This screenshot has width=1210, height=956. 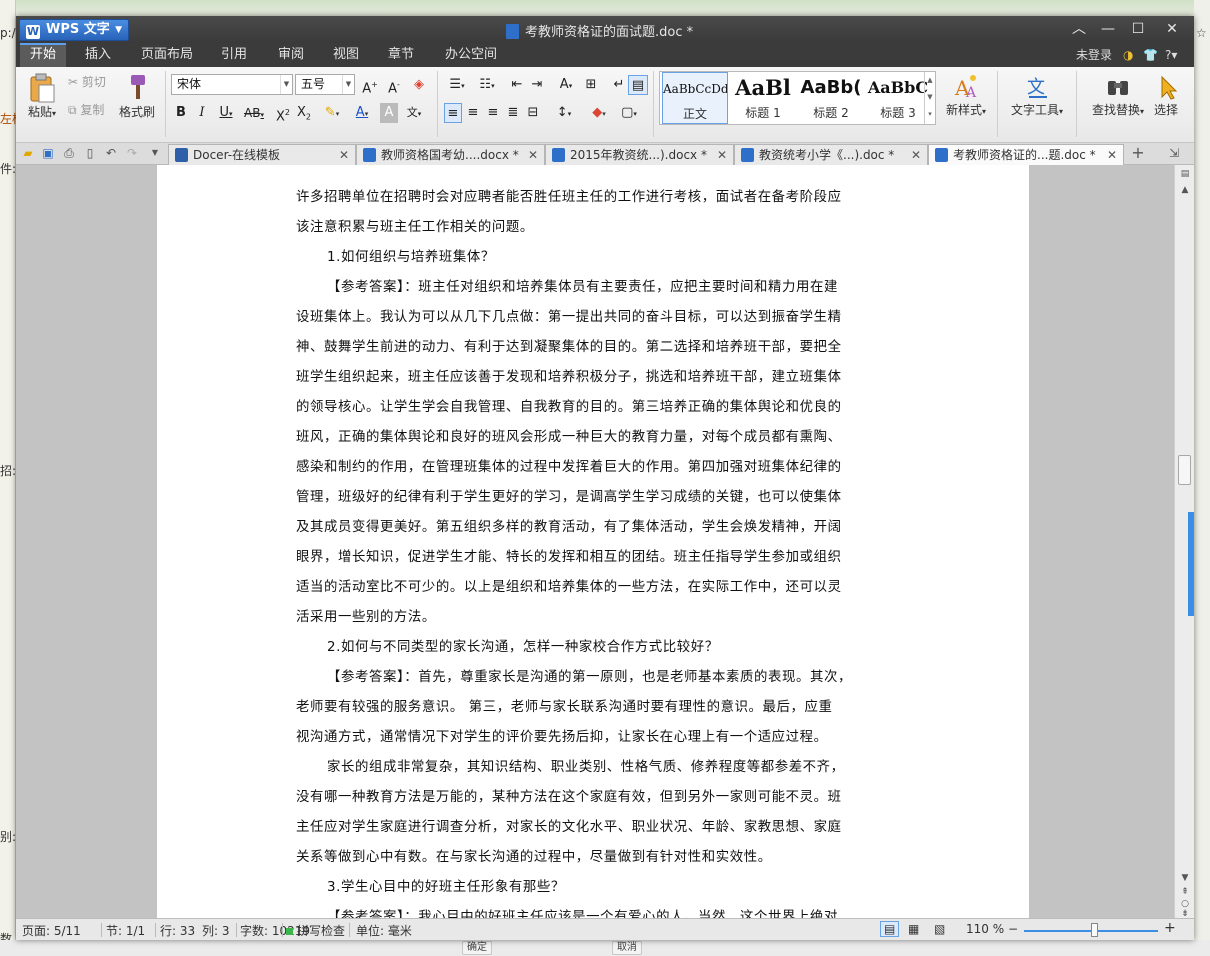 I want to click on new-tab-icon: +, so click(x=1138, y=153).